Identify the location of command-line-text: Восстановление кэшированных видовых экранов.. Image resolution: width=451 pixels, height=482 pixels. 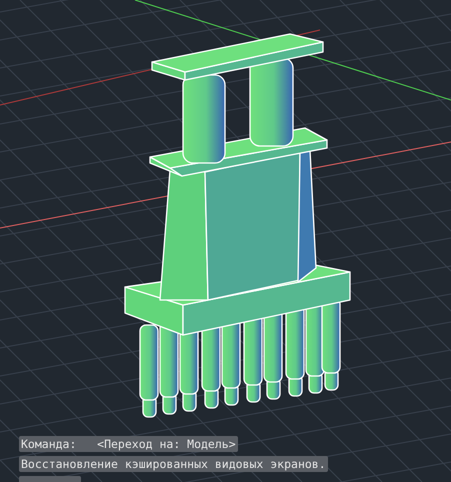
(173, 464).